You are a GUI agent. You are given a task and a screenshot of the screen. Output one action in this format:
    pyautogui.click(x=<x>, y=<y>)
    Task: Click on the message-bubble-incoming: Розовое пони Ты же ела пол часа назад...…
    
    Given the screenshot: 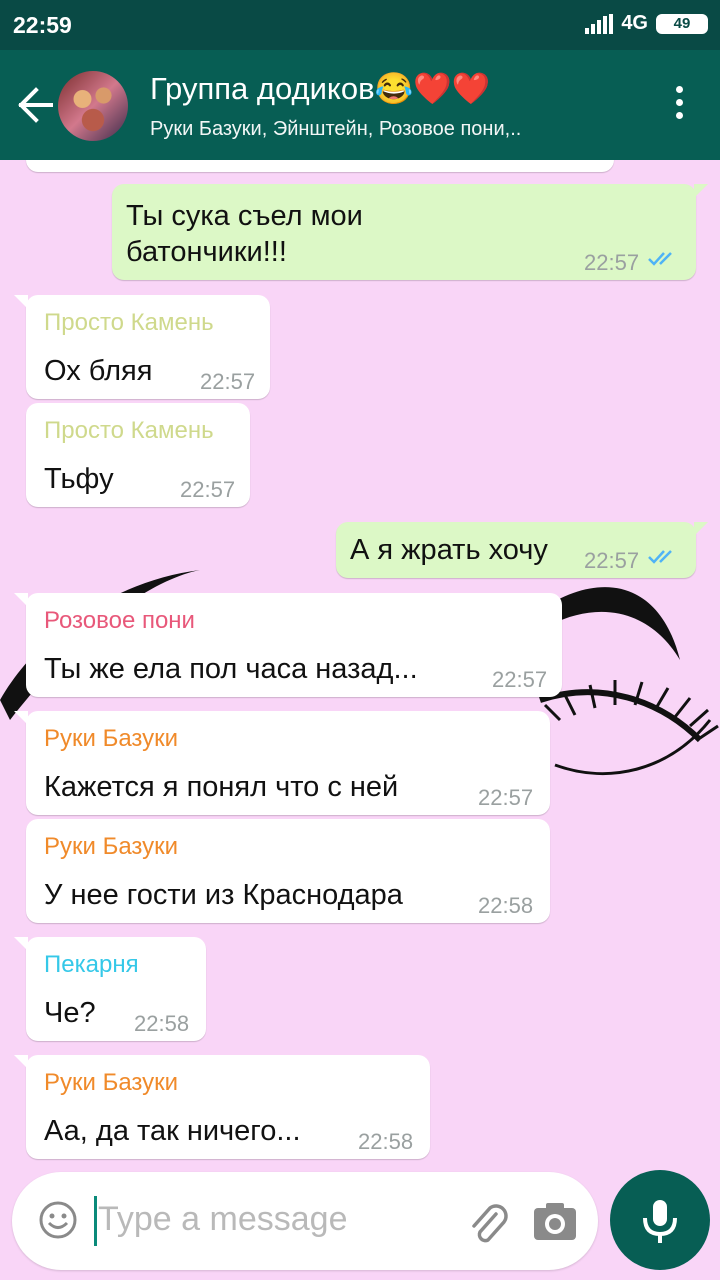 What is the action you would take?
    pyautogui.click(x=288, y=645)
    